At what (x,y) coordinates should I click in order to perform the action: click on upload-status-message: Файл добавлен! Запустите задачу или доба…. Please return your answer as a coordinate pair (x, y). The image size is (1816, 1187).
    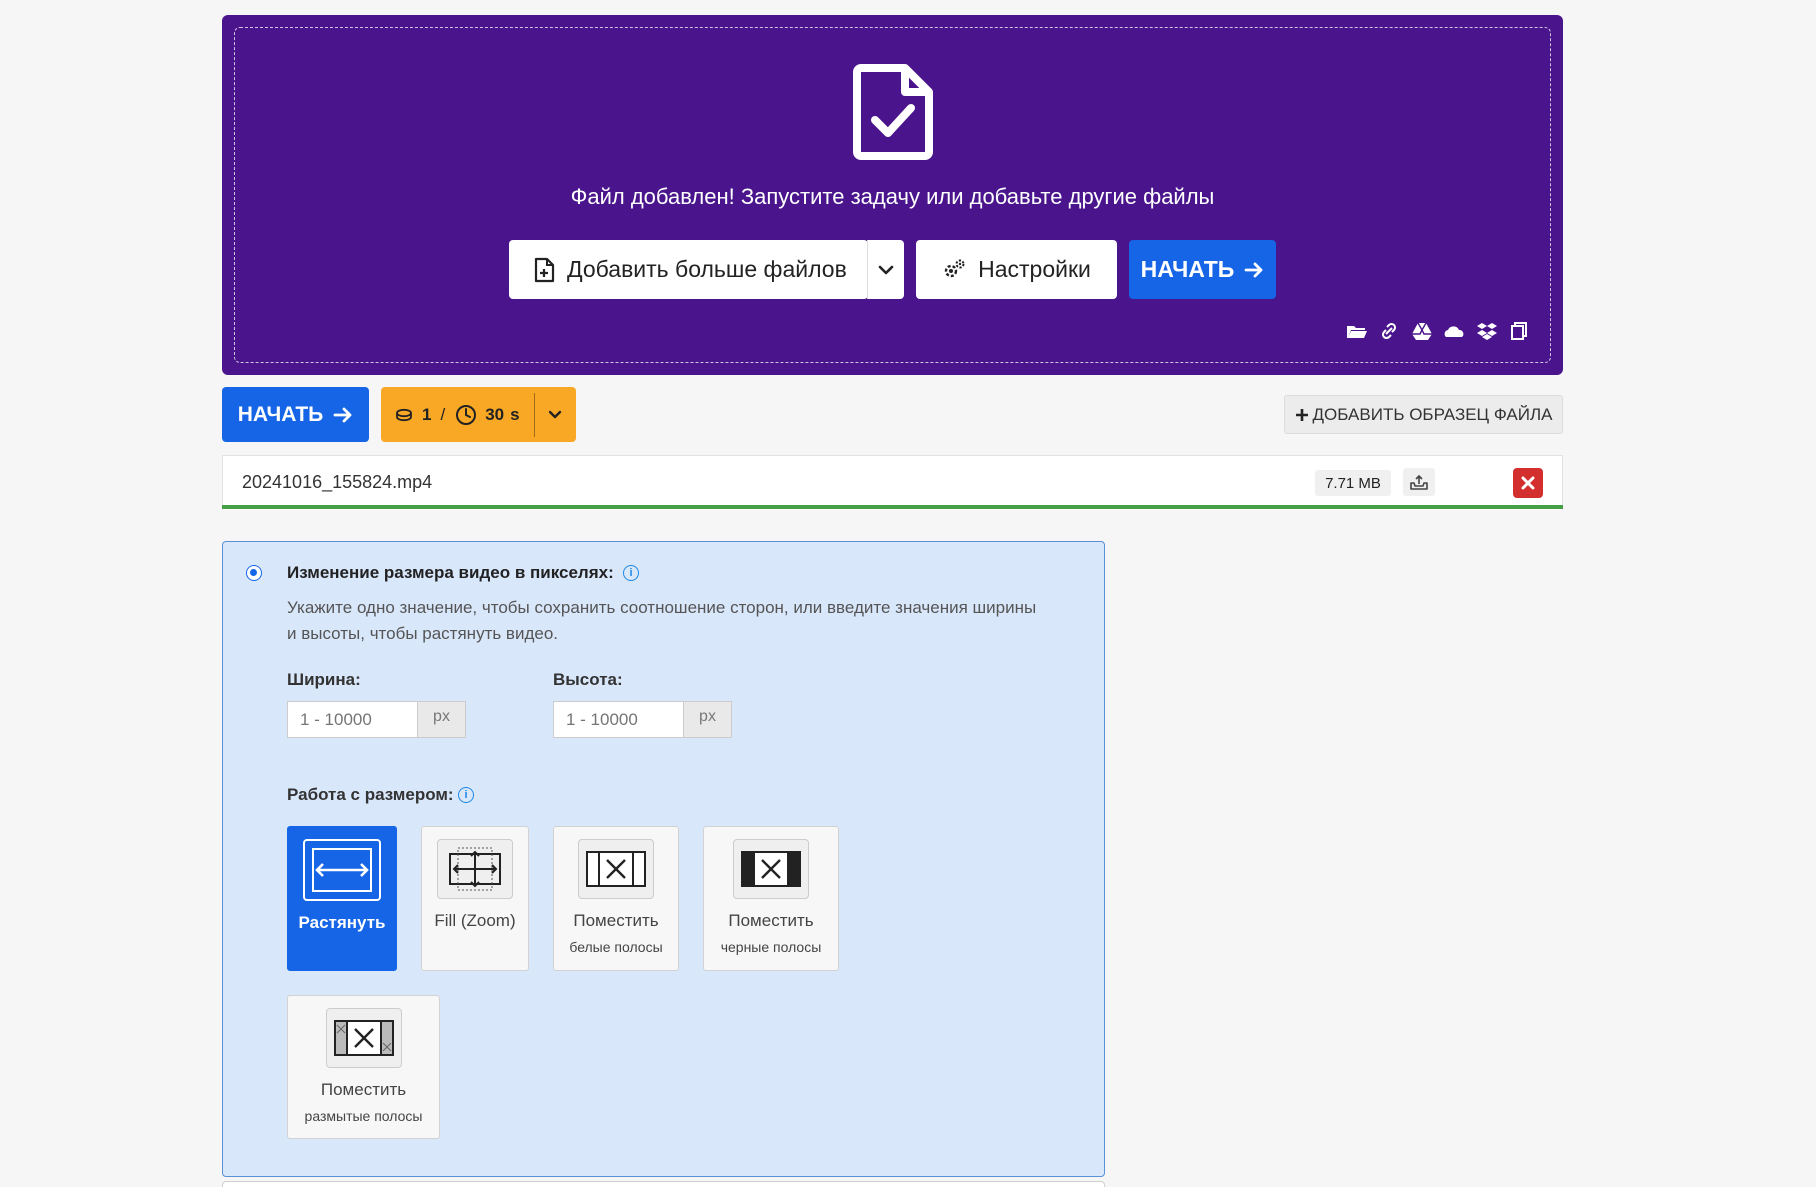
    Looking at the image, I should click on (892, 196).